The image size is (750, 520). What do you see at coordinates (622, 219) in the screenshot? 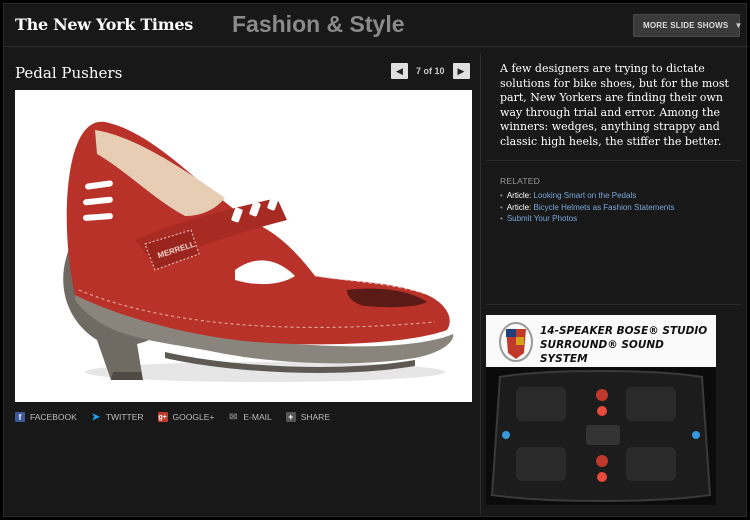
I see `related-item: • Submit Your Photos` at bounding box center [622, 219].